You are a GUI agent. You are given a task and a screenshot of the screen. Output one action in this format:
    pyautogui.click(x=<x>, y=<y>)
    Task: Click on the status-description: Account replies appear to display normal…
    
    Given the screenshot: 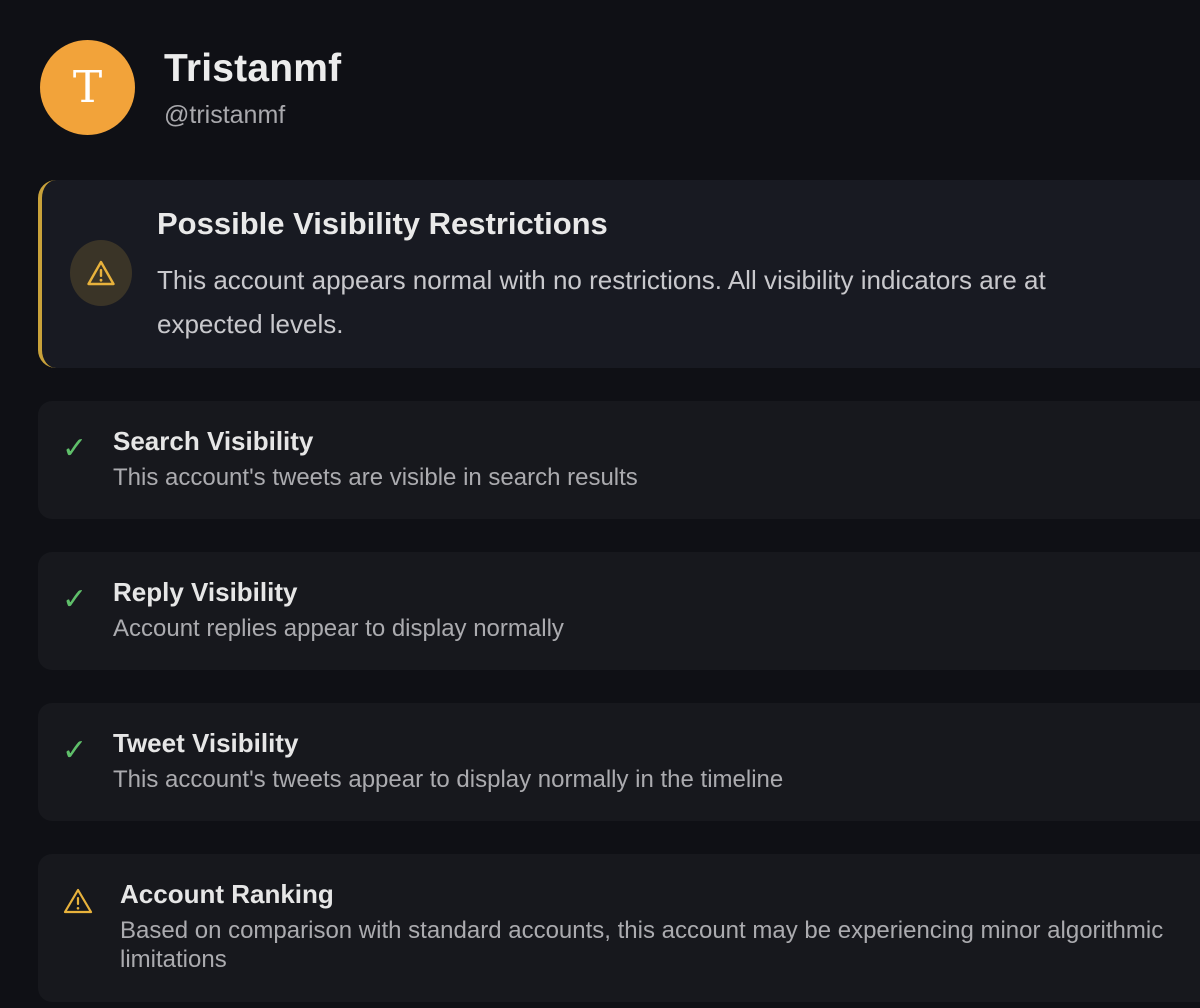 What is the action you would take?
    pyautogui.click(x=338, y=628)
    